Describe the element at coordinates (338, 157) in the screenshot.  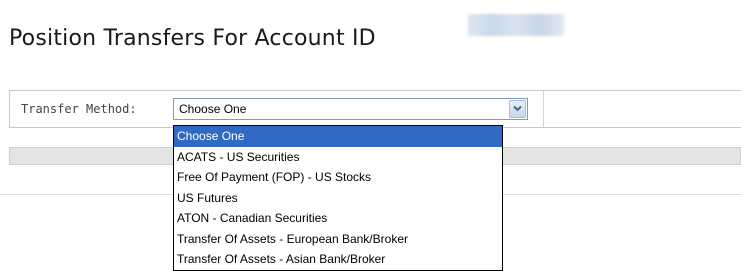
I see `option-acats-us-securities: ACATS - US Securities` at that location.